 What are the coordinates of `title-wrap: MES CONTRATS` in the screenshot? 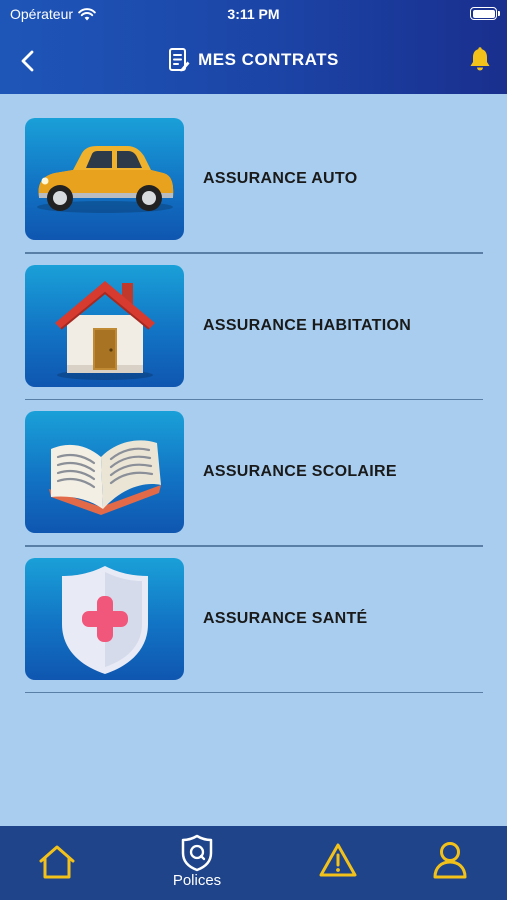 It's located at (253, 60).